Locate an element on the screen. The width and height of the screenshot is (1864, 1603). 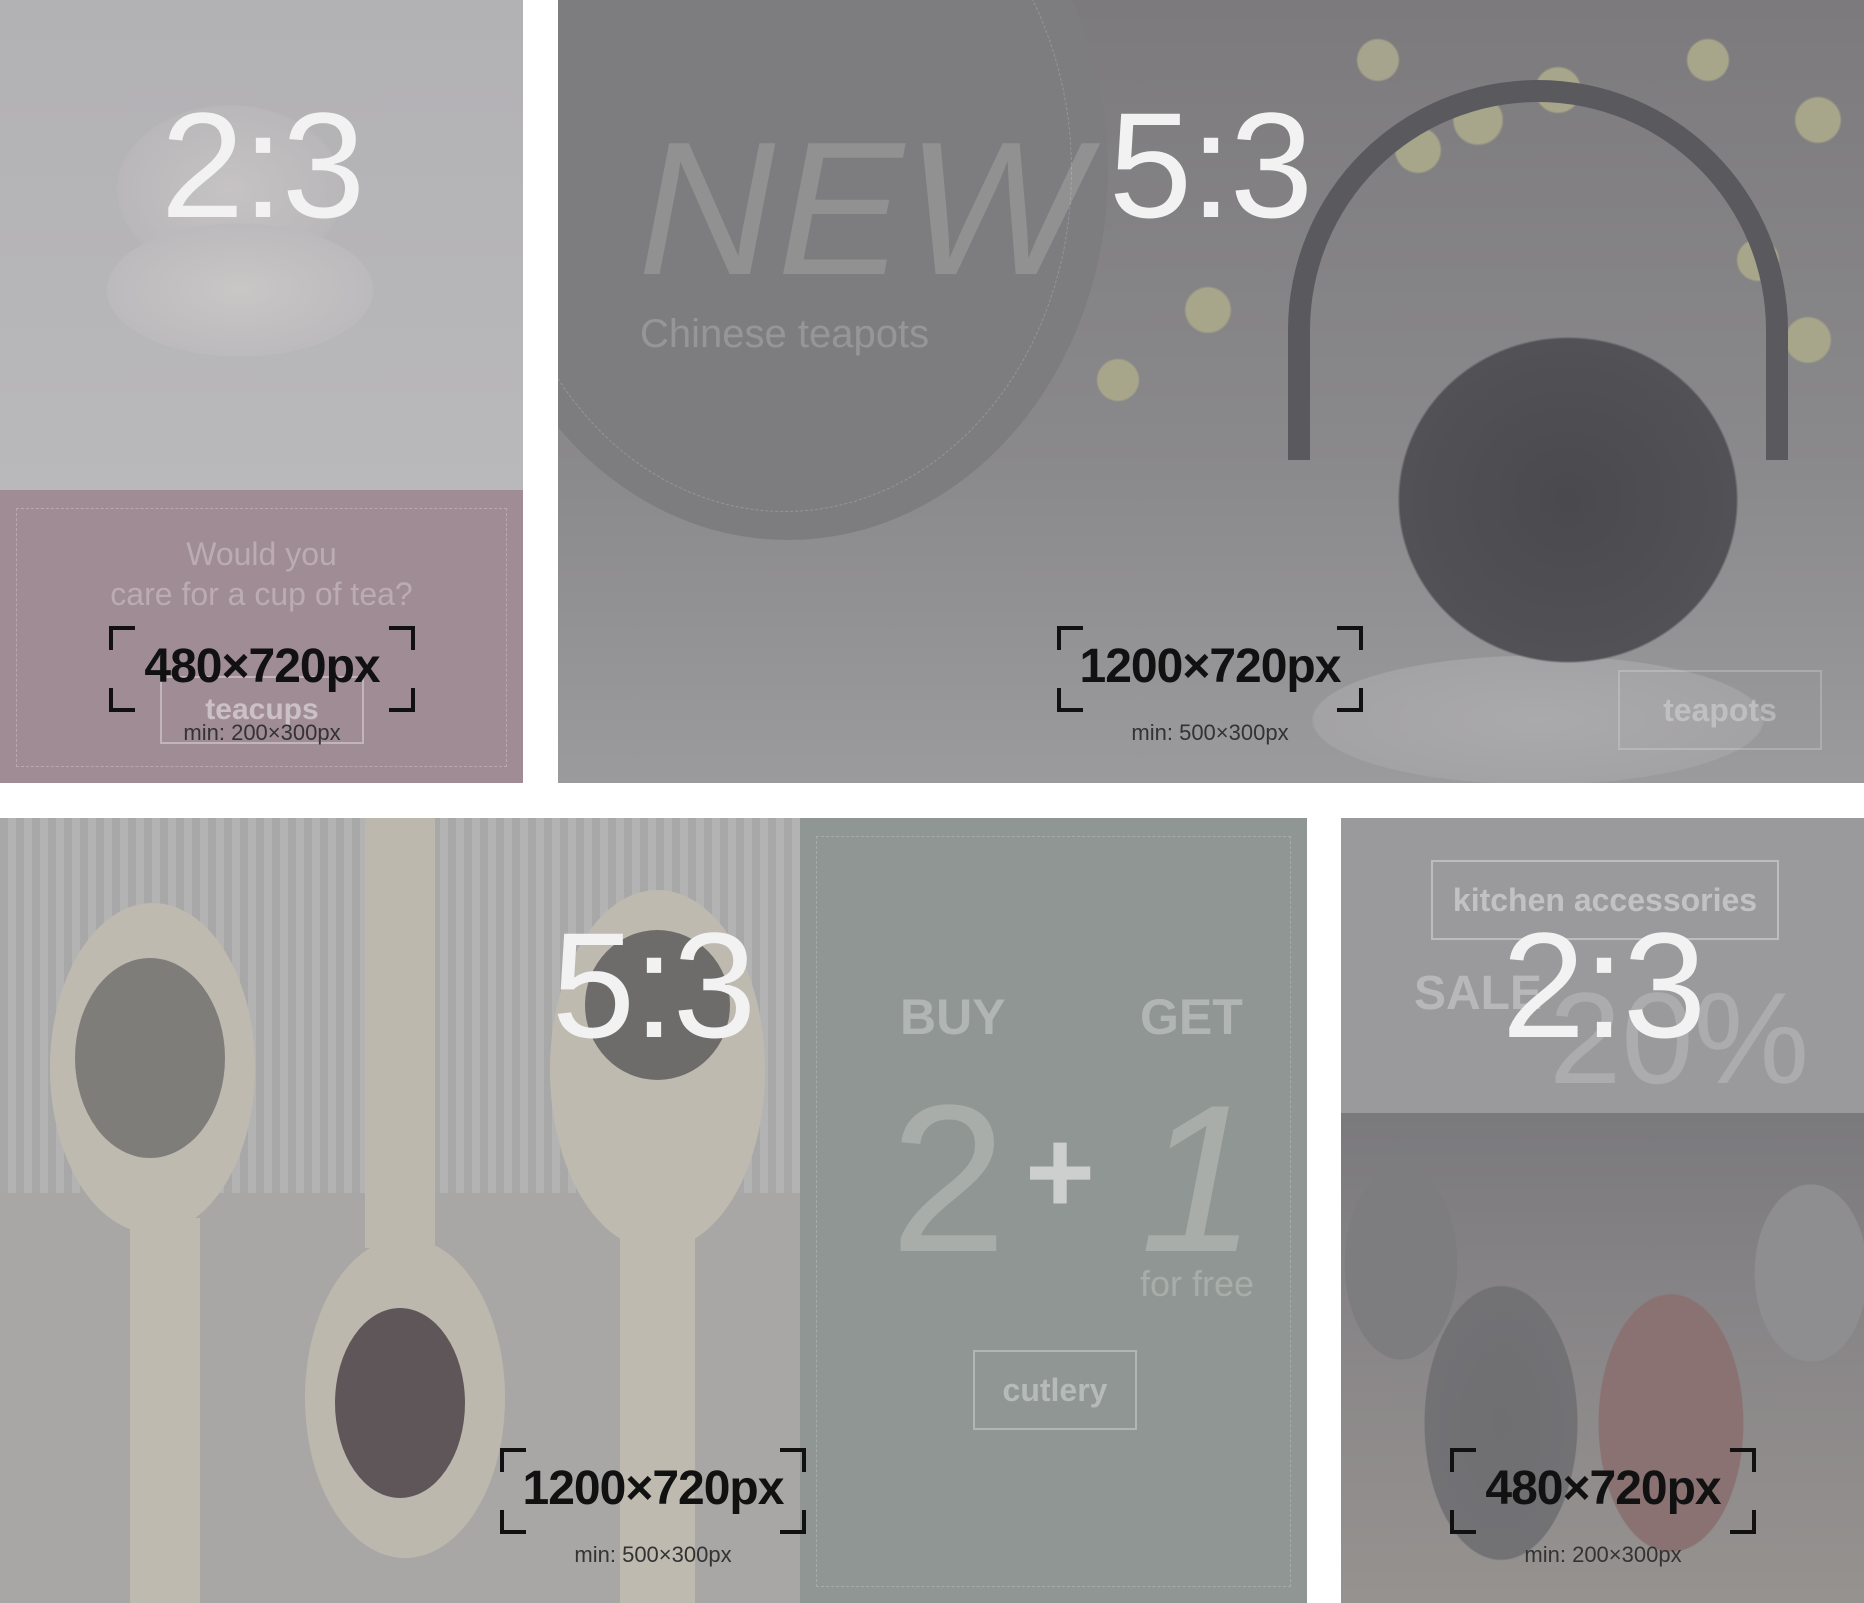
spoon-2-handle is located at coordinates (400, 1033).